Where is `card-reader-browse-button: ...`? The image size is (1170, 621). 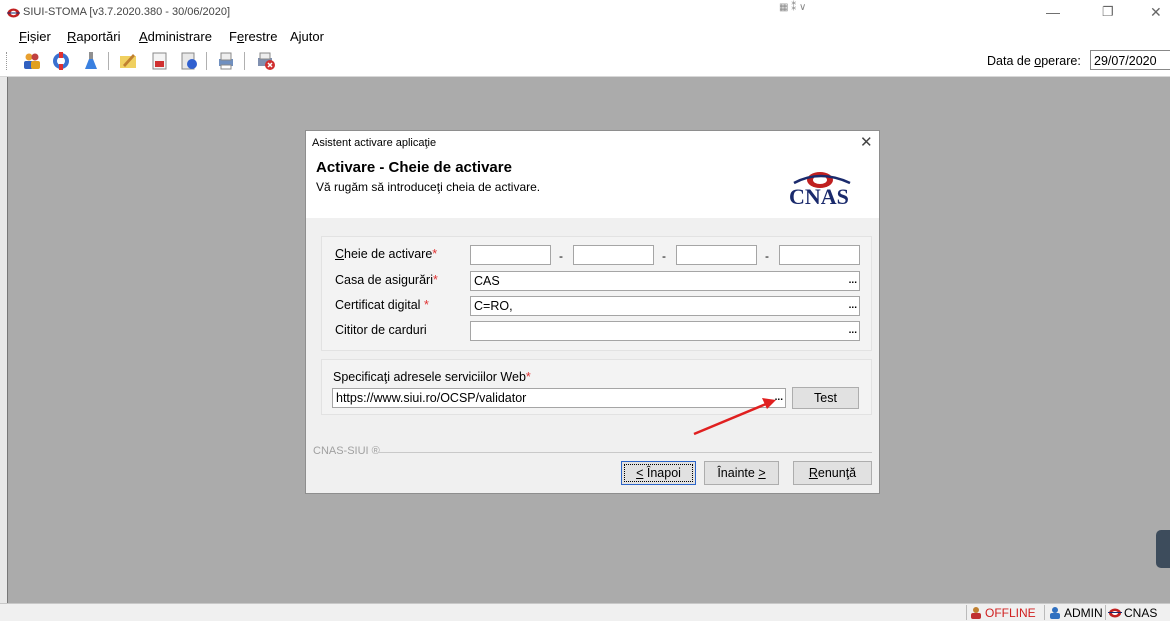
card-reader-browse-button: ... is located at coordinates (853, 331).